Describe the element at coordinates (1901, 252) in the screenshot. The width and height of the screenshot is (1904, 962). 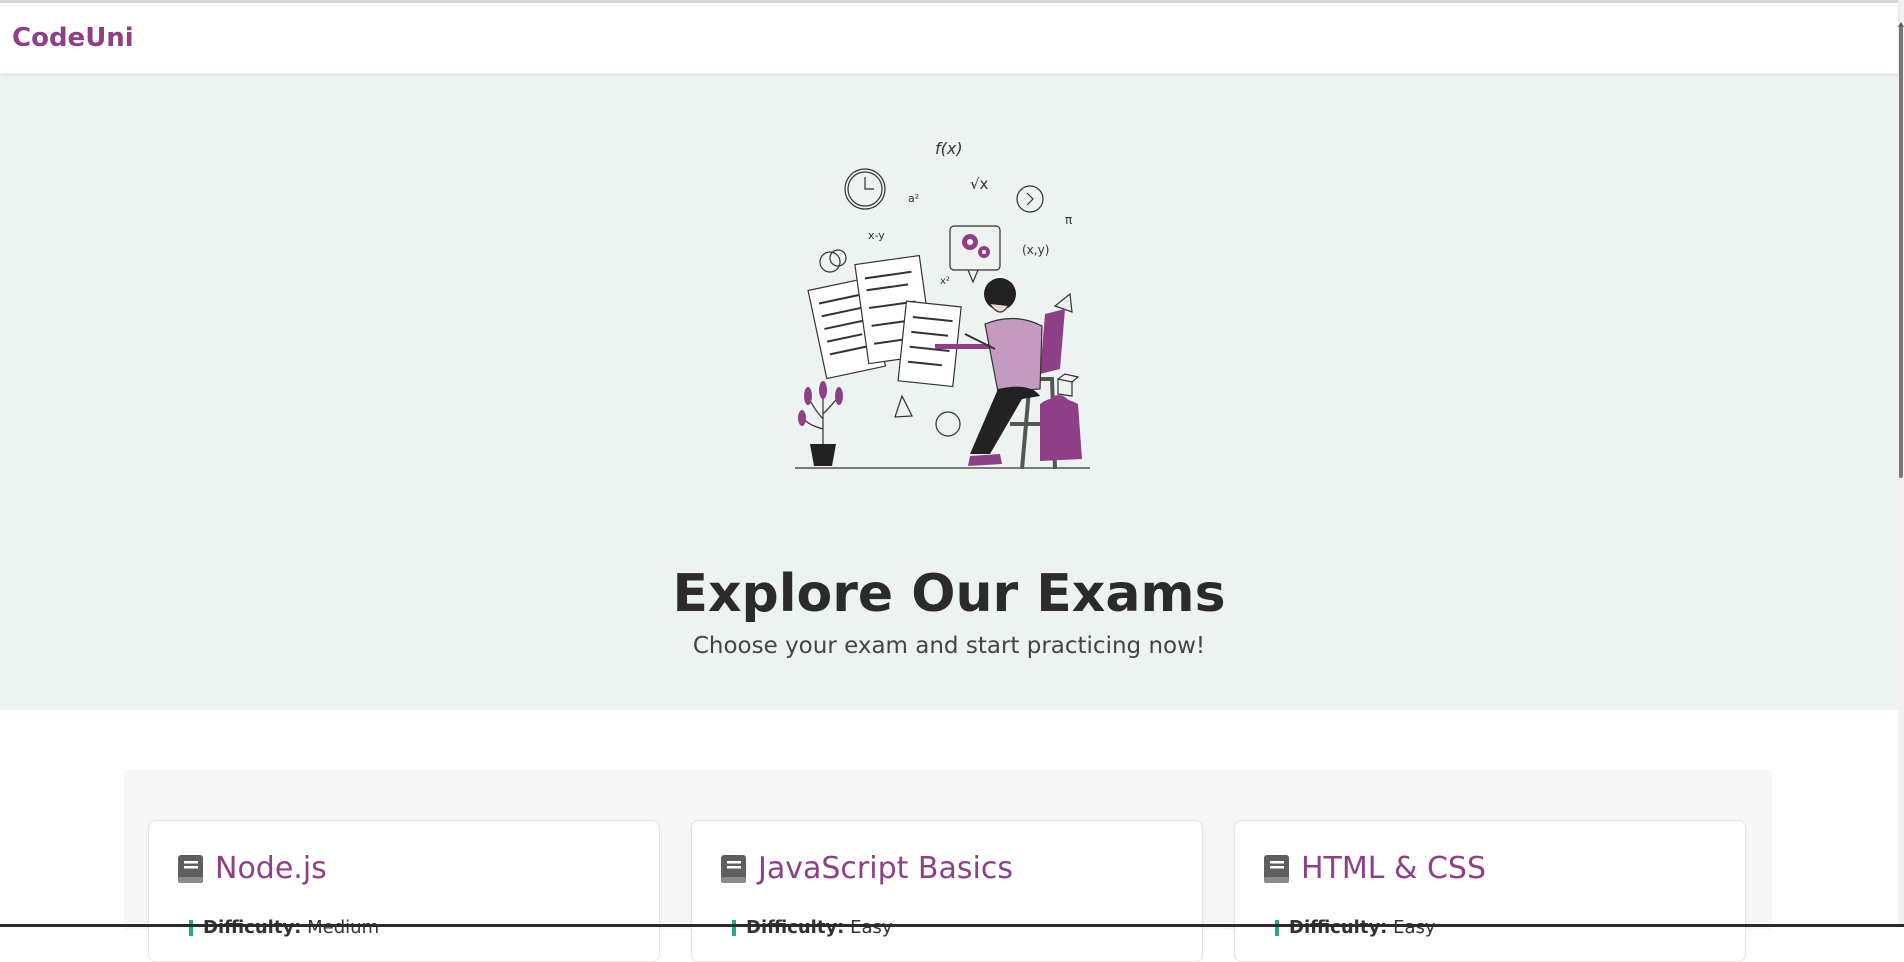
I see `scrollbar-thumb` at that location.